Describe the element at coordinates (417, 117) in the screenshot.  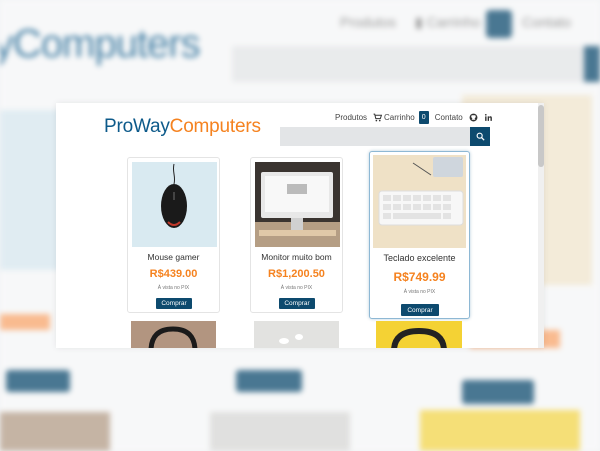
I see `top-nav: Produtos Carrinho 0 Contato` at that location.